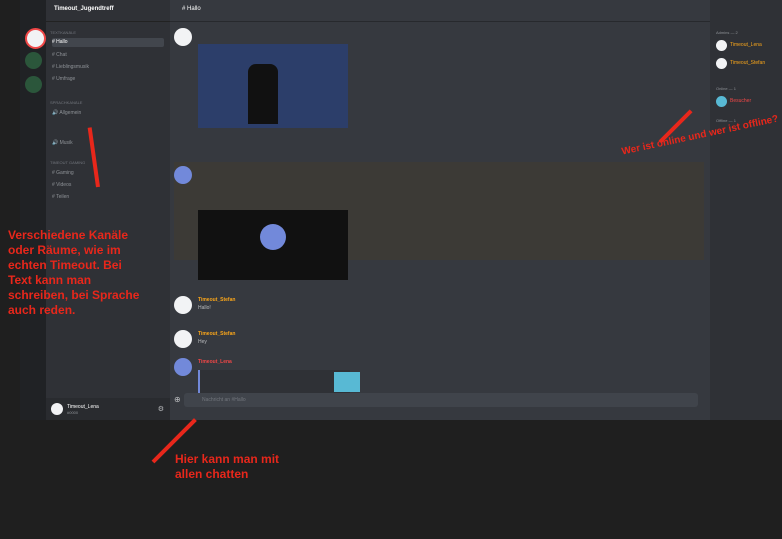 The width and height of the screenshot is (782, 539). Describe the element at coordinates (740, 101) in the screenshot. I see `member-name: Besucher` at that location.